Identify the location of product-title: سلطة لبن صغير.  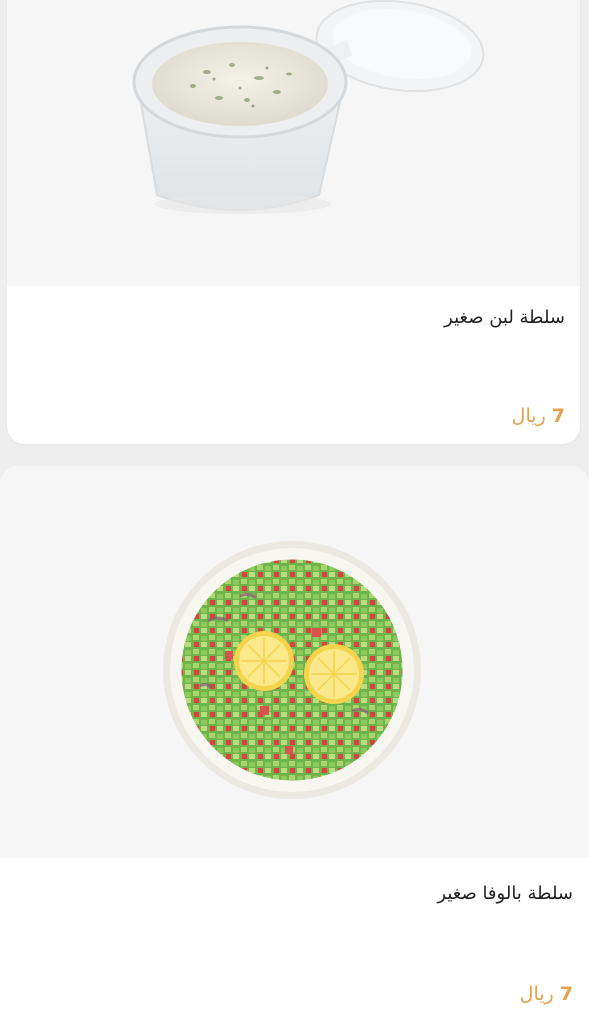
(504, 317).